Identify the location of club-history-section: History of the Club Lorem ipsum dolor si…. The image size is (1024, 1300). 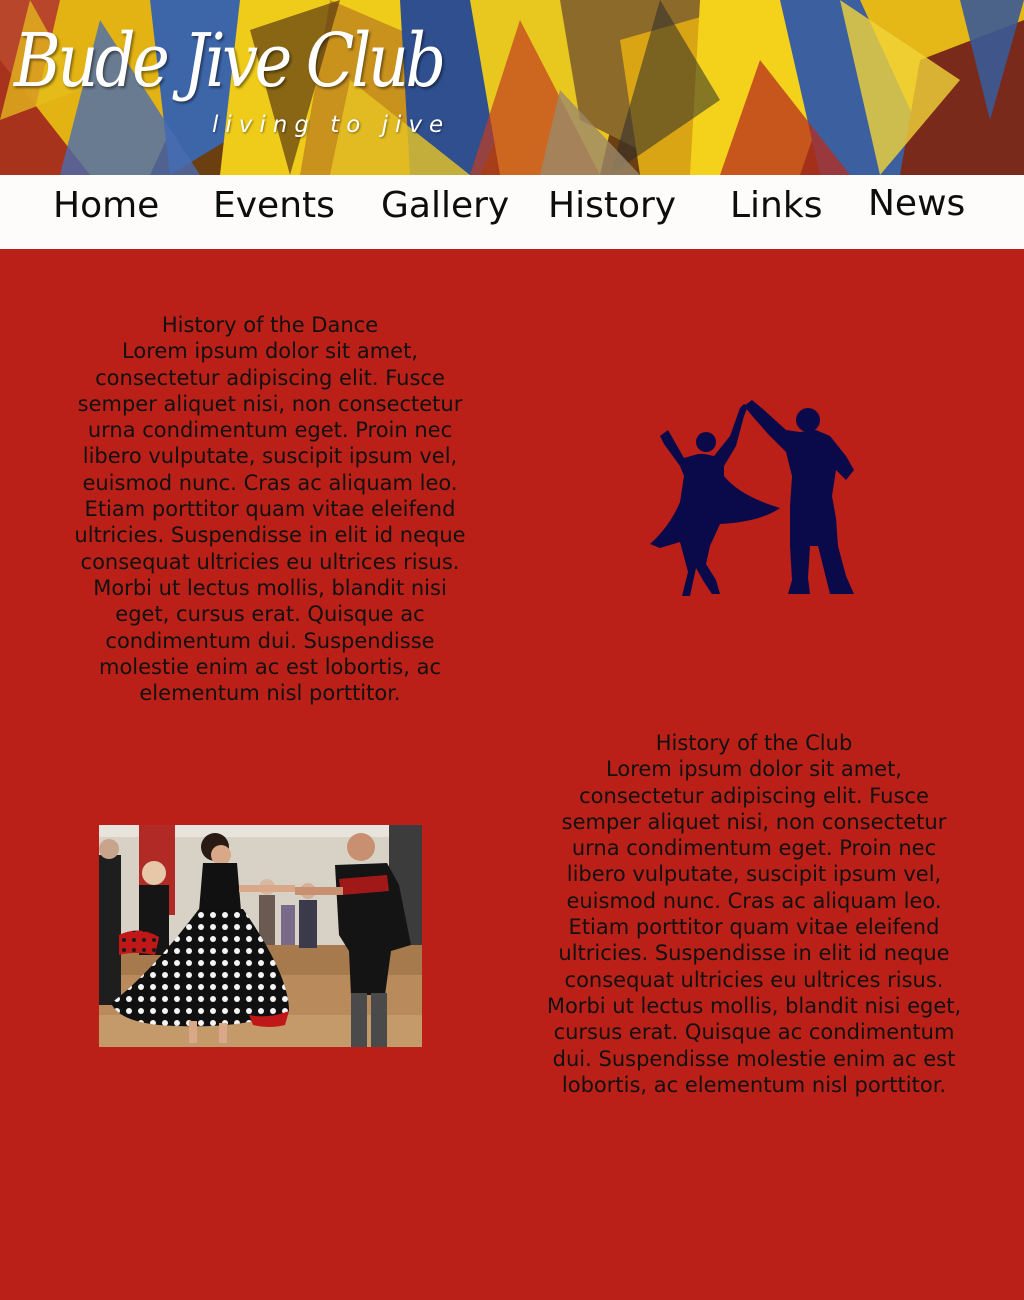
(754, 914).